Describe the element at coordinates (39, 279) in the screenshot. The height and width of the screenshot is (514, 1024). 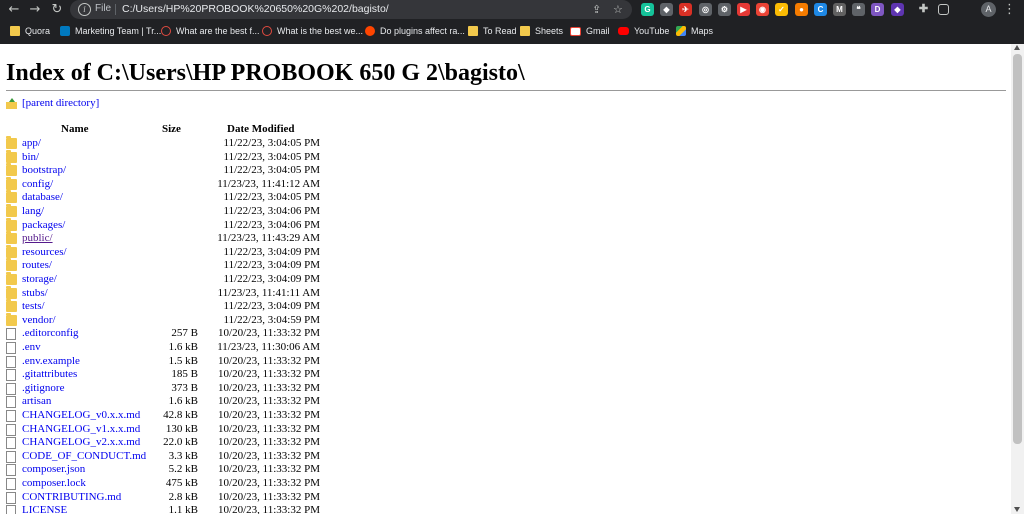
I see `file-name-link: storage/` at that location.